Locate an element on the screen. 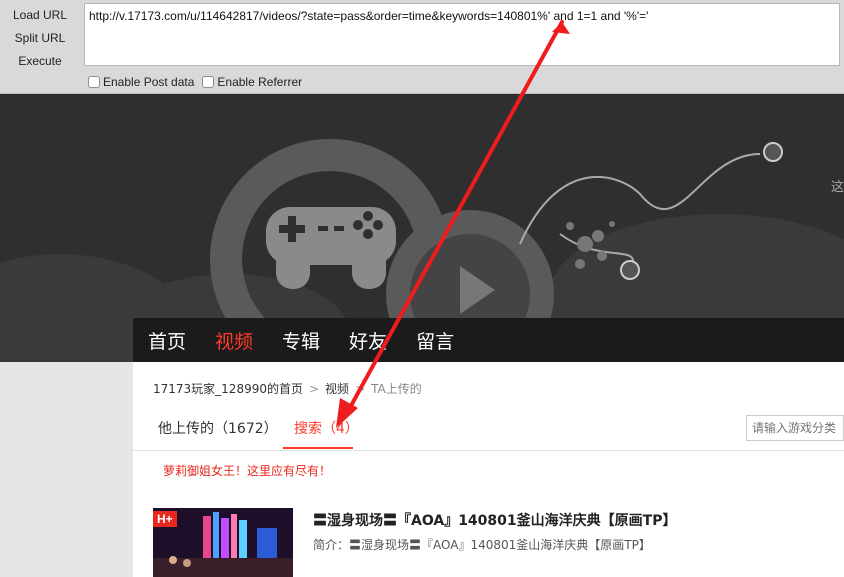  banner-side-text: 这 is located at coordinates (837, 187).